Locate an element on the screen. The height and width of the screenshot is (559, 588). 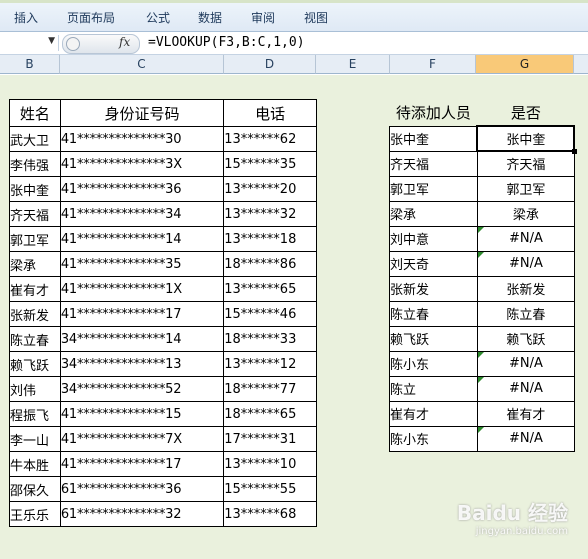
fill-handle is located at coordinates (574, 151).